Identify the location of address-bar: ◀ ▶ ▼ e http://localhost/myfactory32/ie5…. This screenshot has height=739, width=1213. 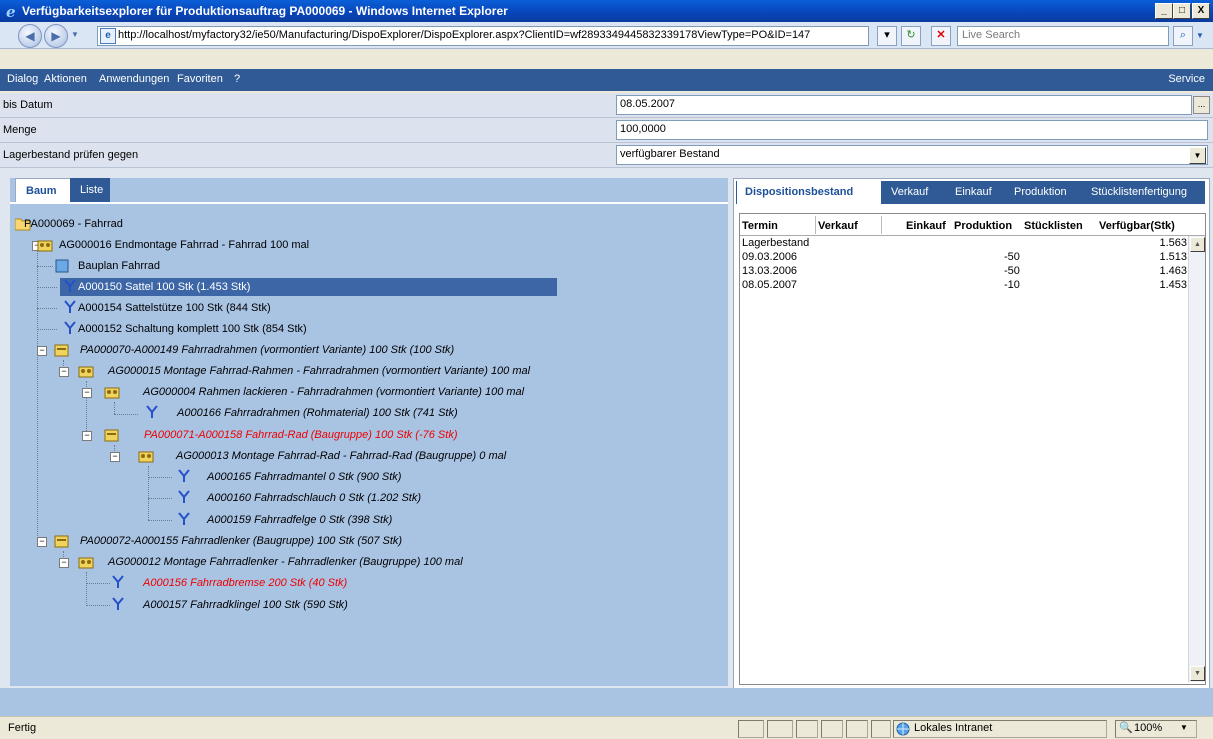
(606, 35).